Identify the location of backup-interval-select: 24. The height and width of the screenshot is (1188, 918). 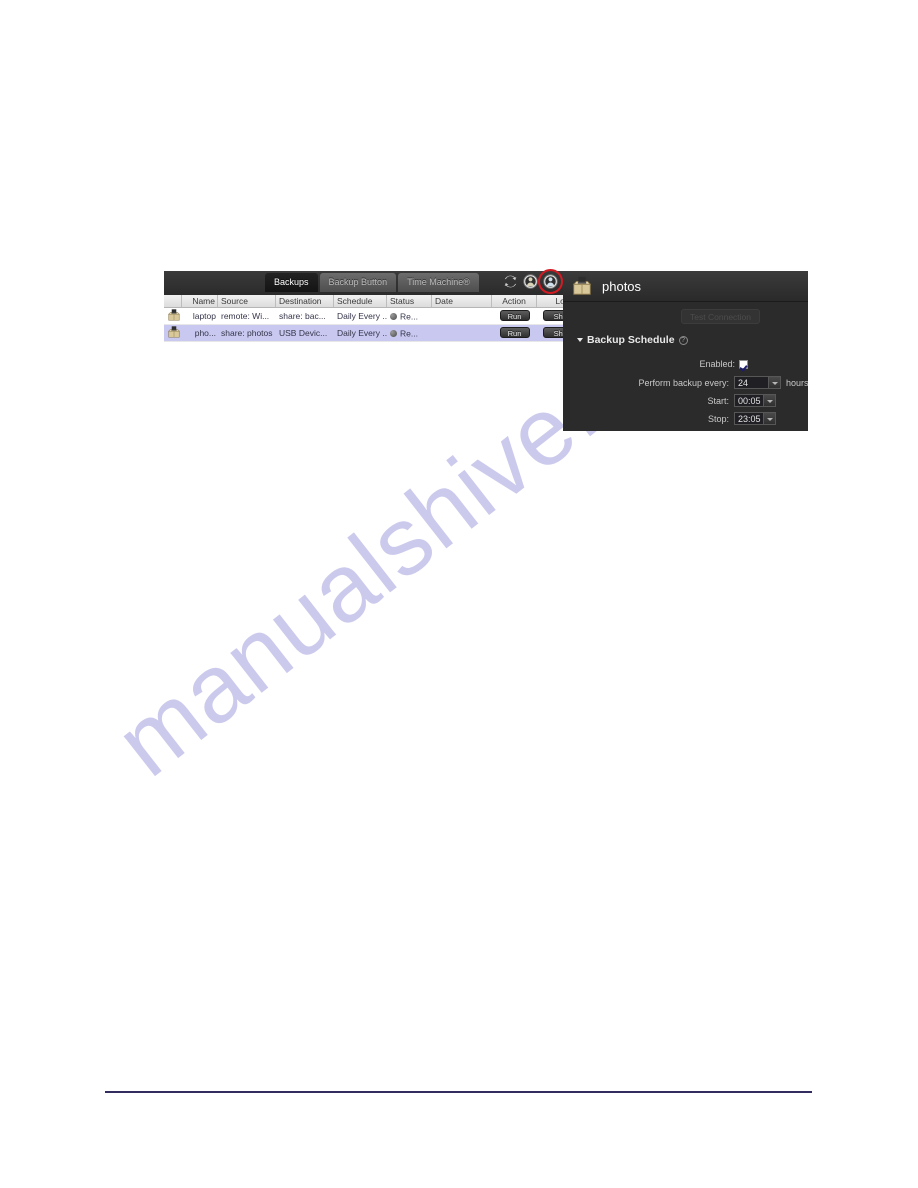
(757, 382).